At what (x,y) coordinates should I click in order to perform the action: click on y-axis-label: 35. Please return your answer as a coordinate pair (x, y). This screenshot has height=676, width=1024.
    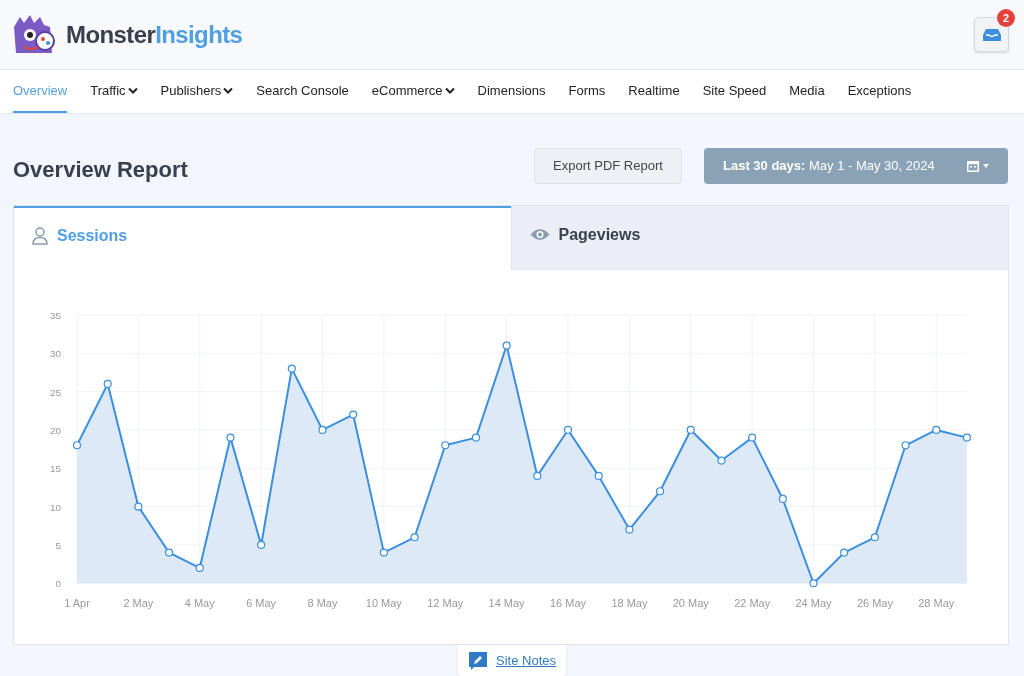
    Looking at the image, I should click on (55, 315).